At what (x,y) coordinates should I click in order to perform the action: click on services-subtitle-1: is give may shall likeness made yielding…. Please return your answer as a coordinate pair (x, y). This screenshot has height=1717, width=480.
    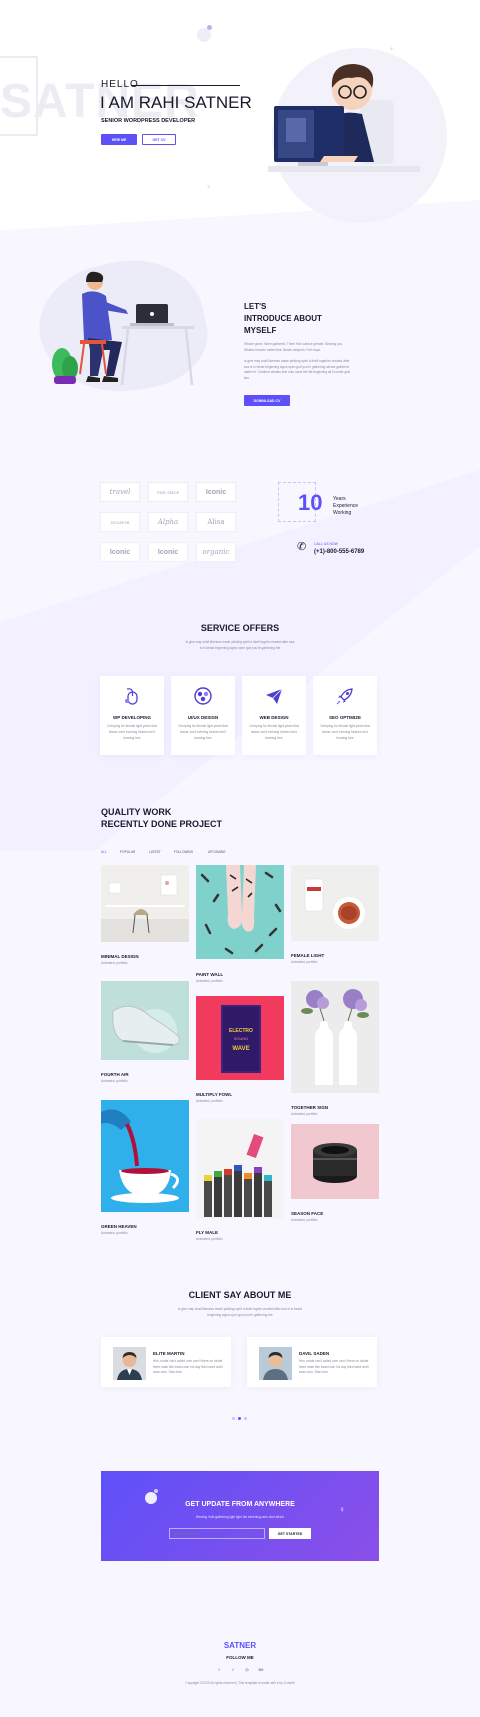
    Looking at the image, I should click on (240, 642).